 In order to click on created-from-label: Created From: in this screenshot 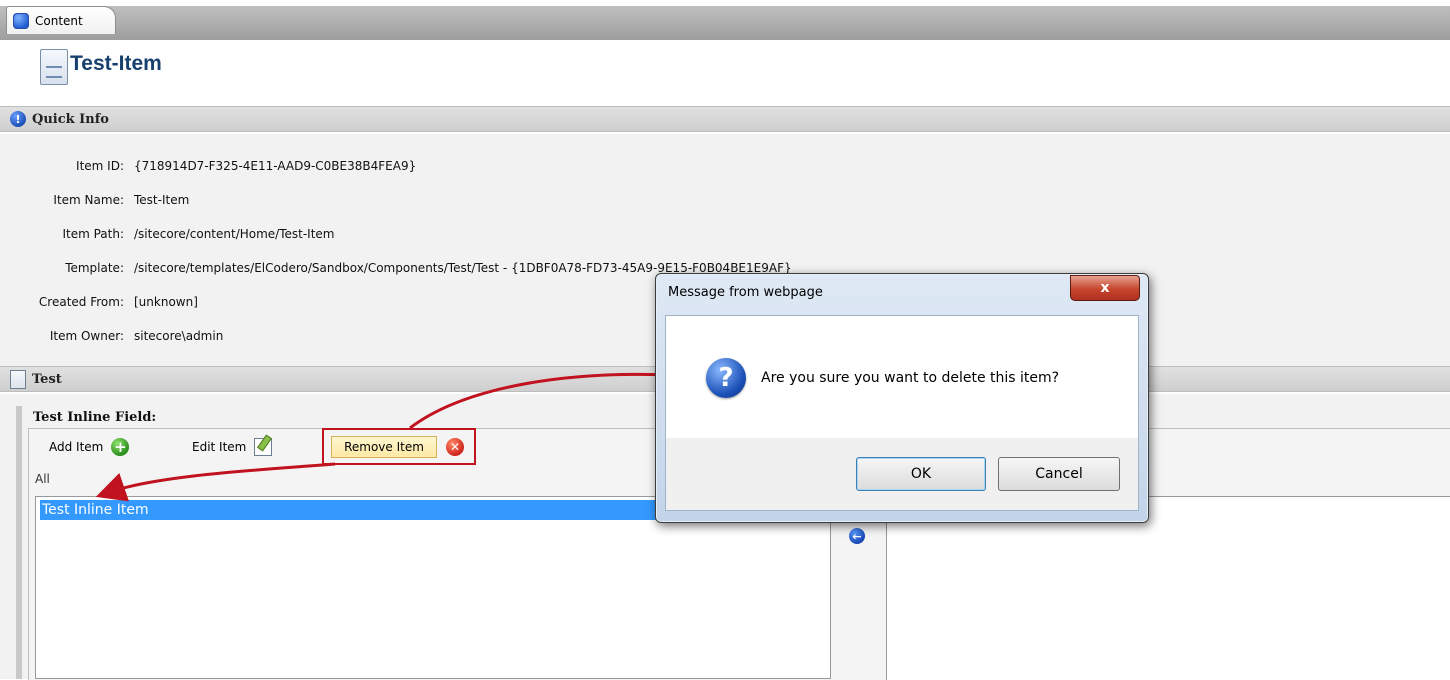, I will do `click(81, 302)`.